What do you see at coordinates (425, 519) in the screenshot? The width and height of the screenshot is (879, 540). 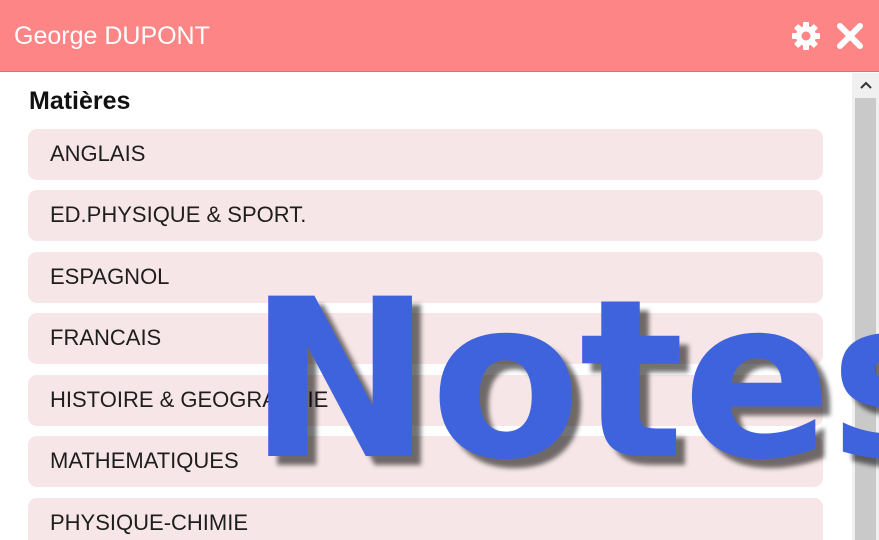 I see `subject-item-physique-chimie: PHYSIQUE-CHIMIE` at bounding box center [425, 519].